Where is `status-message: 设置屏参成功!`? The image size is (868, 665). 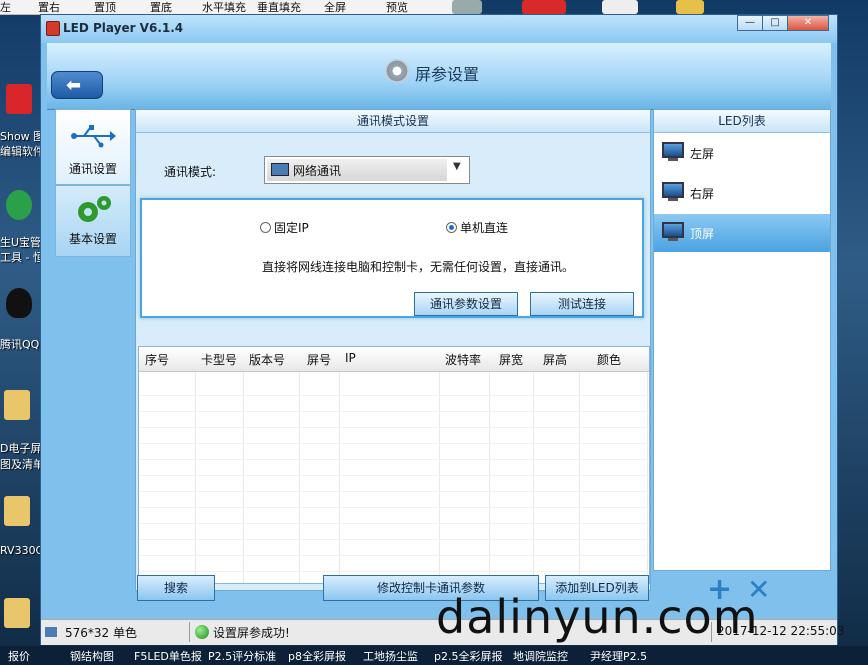 status-message: 设置屏参成功! is located at coordinates (251, 633).